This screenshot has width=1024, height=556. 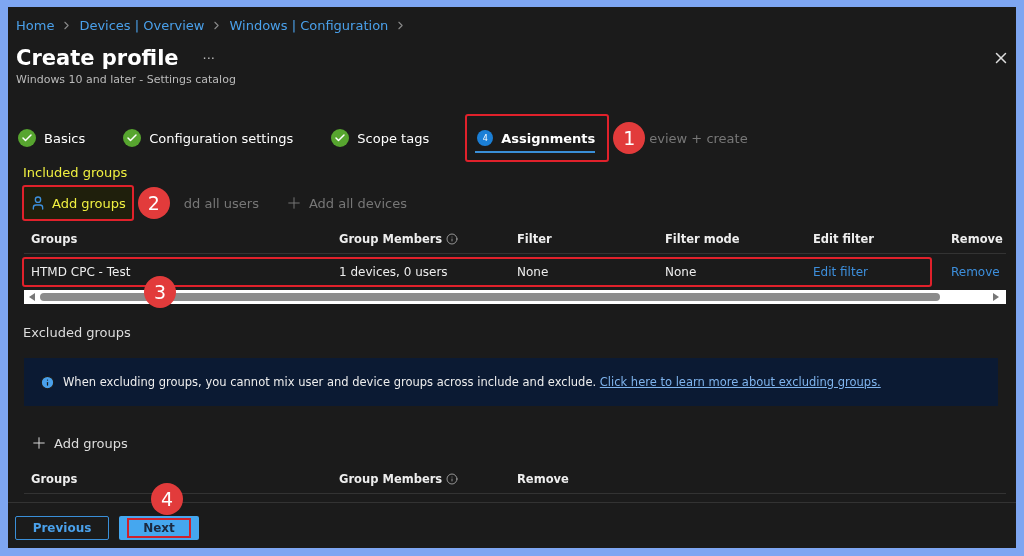 I want to click on column-header: Filter mode, so click(x=702, y=238).